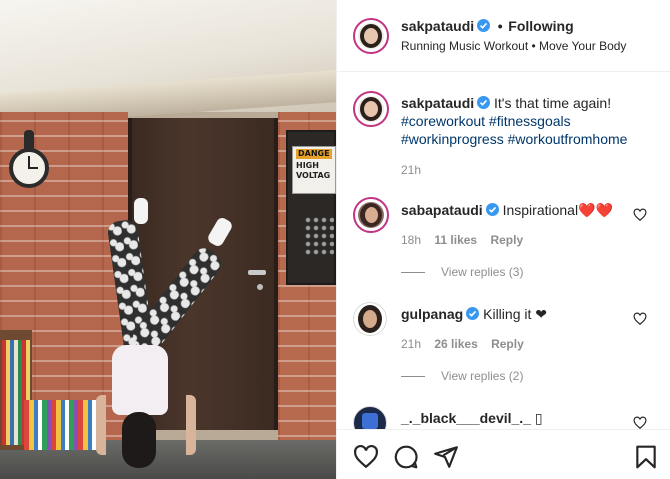  I want to click on comment-meta: 21h 26 likes Reply, so click(467, 344).